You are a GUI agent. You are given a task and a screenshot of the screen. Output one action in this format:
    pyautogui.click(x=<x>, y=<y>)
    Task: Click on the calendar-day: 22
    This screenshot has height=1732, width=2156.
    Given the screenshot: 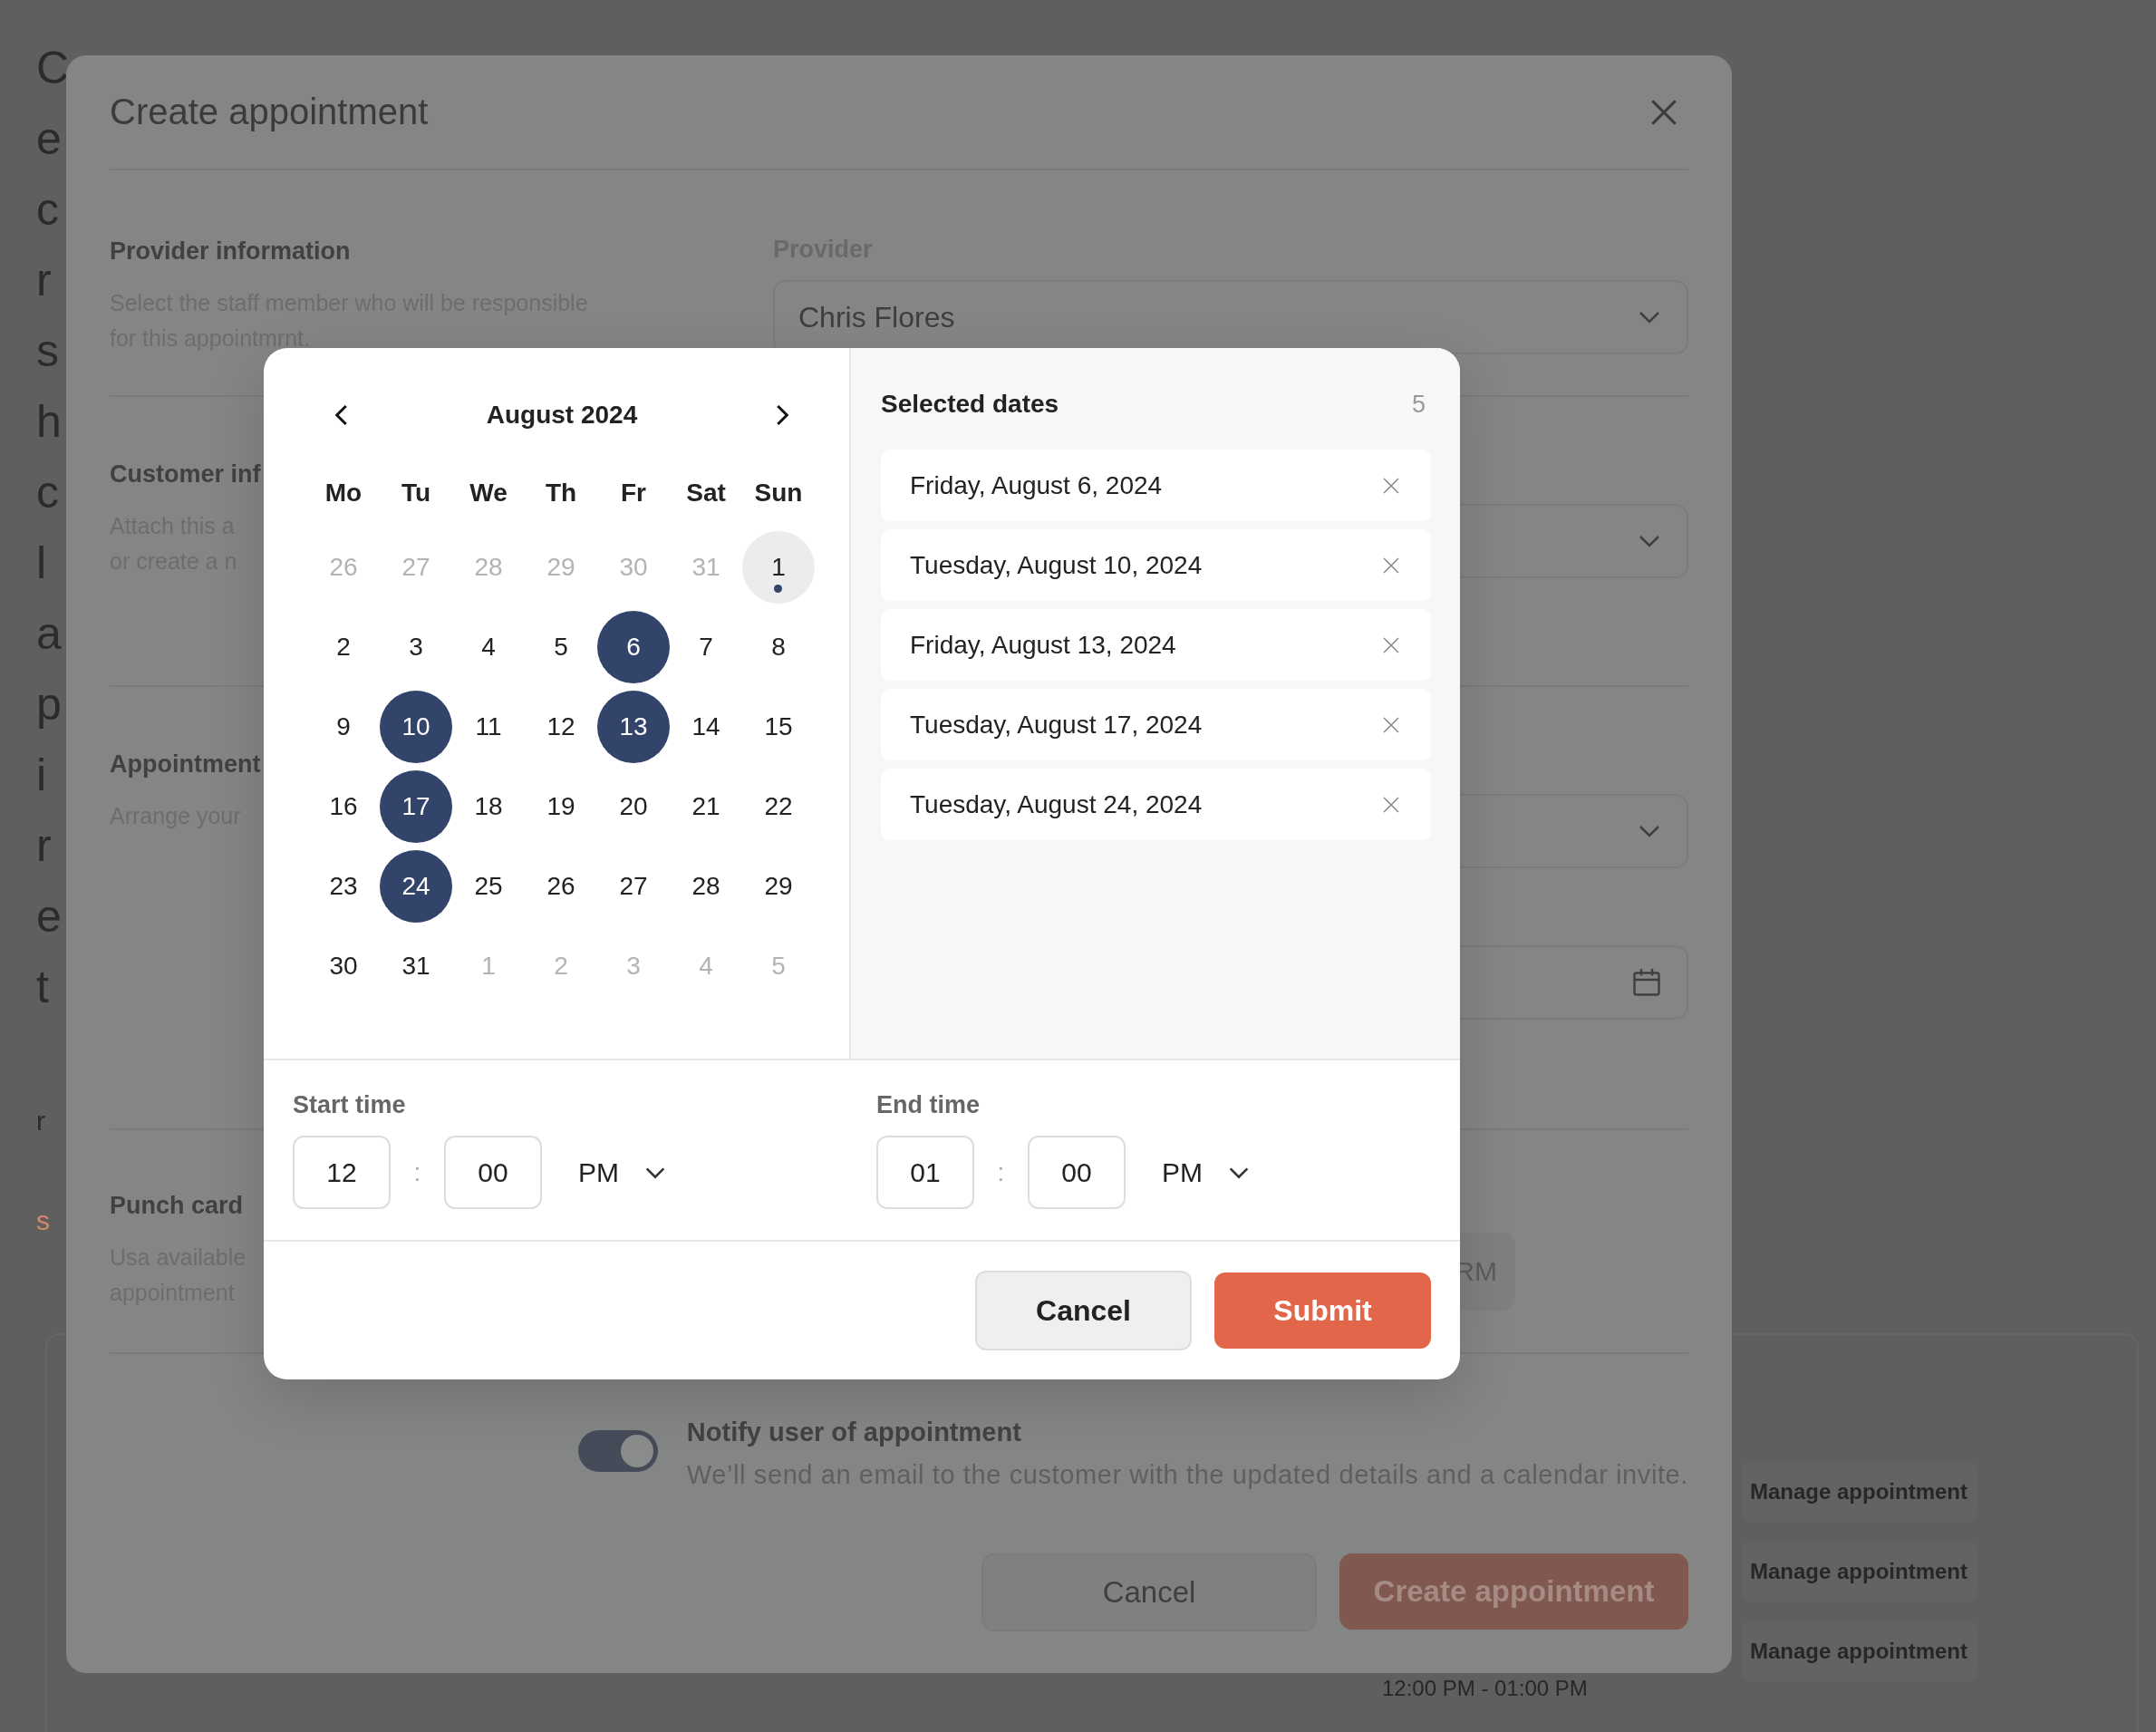 What is the action you would take?
    pyautogui.click(x=778, y=806)
    